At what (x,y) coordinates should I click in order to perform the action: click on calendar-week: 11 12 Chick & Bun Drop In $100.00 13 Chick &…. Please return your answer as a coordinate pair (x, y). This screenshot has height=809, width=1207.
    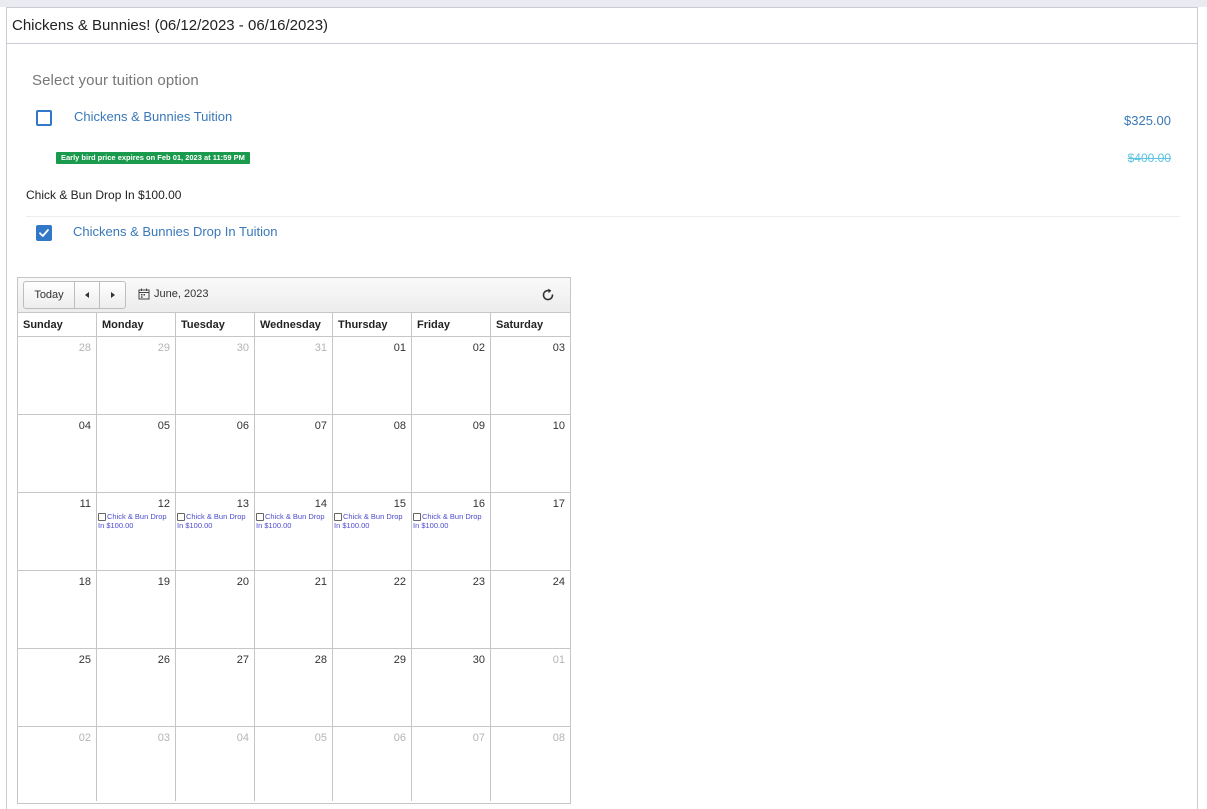
    Looking at the image, I should click on (294, 532).